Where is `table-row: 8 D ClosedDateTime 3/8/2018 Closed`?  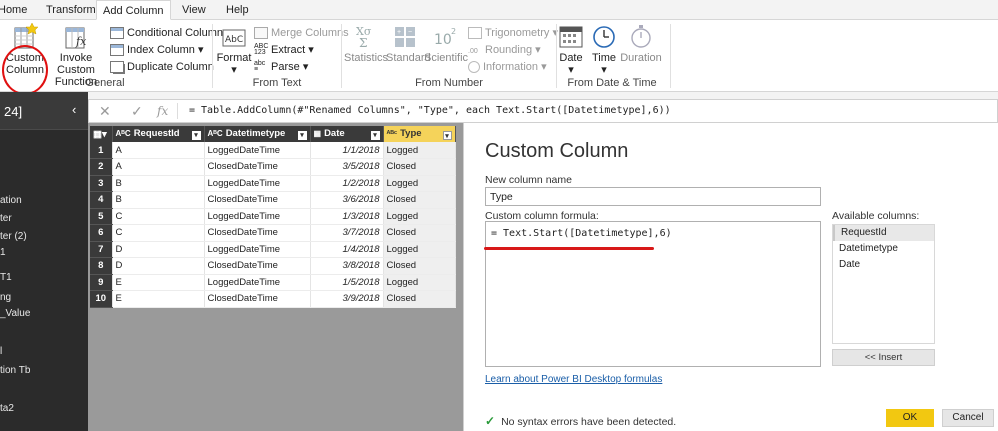 table-row: 8 D ClosedDateTime 3/8/2018 Closed is located at coordinates (273, 266).